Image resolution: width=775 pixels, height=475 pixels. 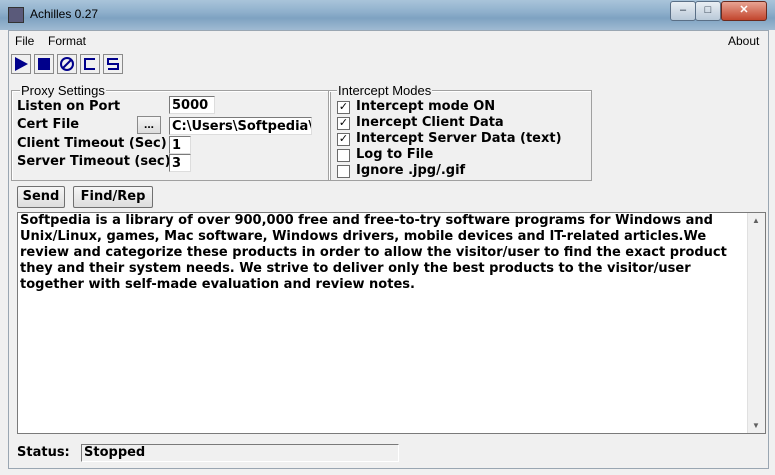 What do you see at coordinates (743, 41) in the screenshot?
I see `menu-about: About` at bounding box center [743, 41].